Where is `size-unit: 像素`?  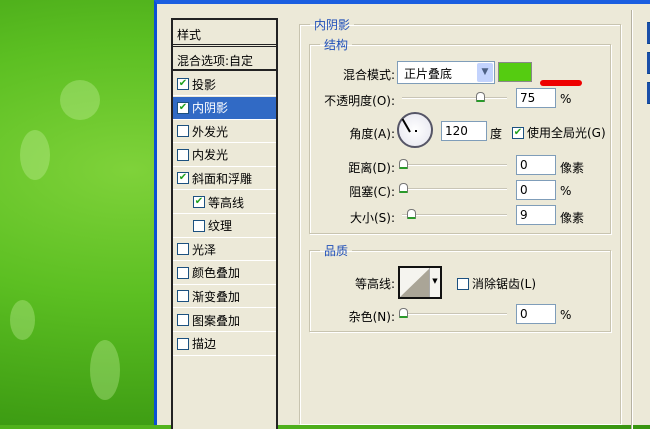
size-unit: 像素 is located at coordinates (572, 218).